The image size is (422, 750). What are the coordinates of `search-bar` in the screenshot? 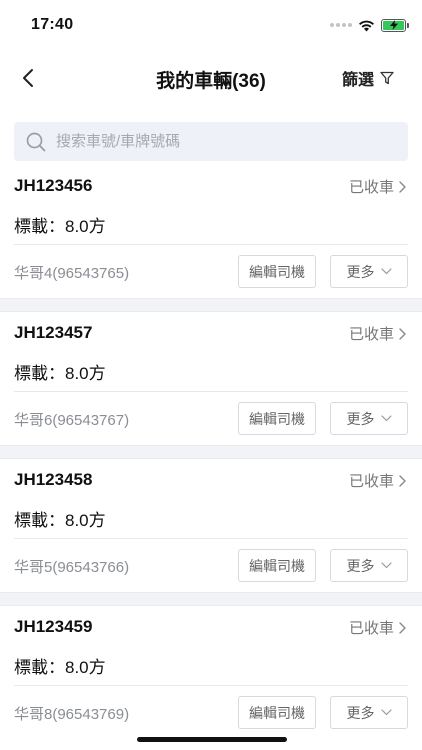 It's located at (211, 141).